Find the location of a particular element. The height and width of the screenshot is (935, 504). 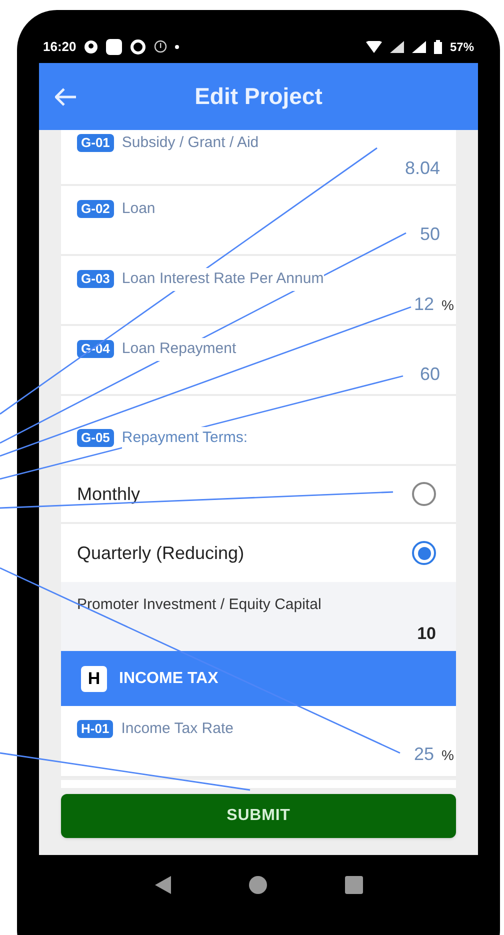

value-input: 12 is located at coordinates (424, 304).